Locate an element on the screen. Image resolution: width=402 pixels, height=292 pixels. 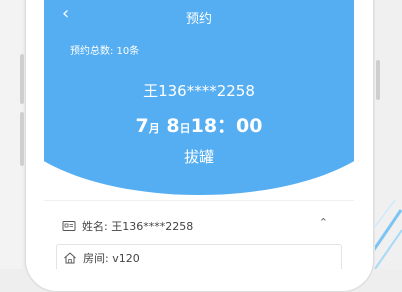
divider is located at coordinates (199, 200).